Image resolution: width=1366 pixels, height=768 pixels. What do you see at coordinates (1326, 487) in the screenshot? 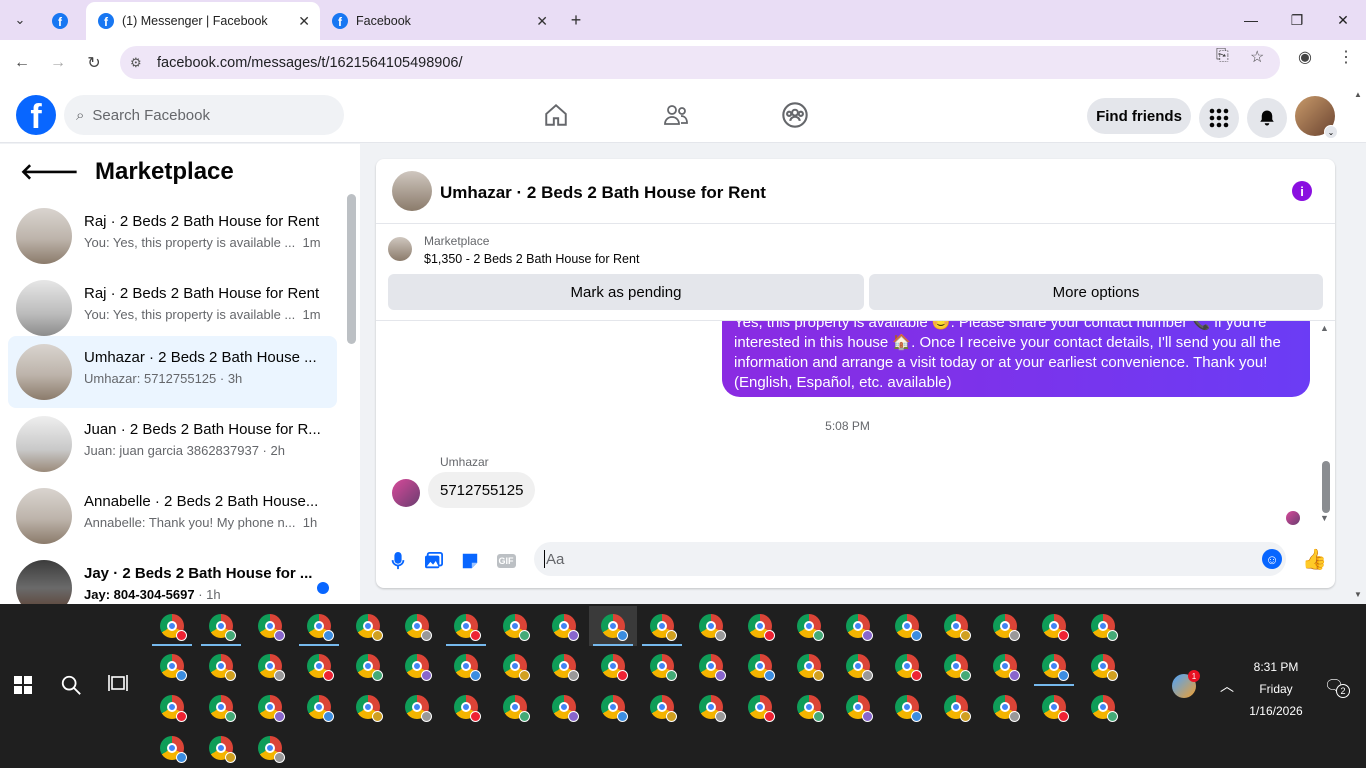
I see `thread-scrollbar` at bounding box center [1326, 487].